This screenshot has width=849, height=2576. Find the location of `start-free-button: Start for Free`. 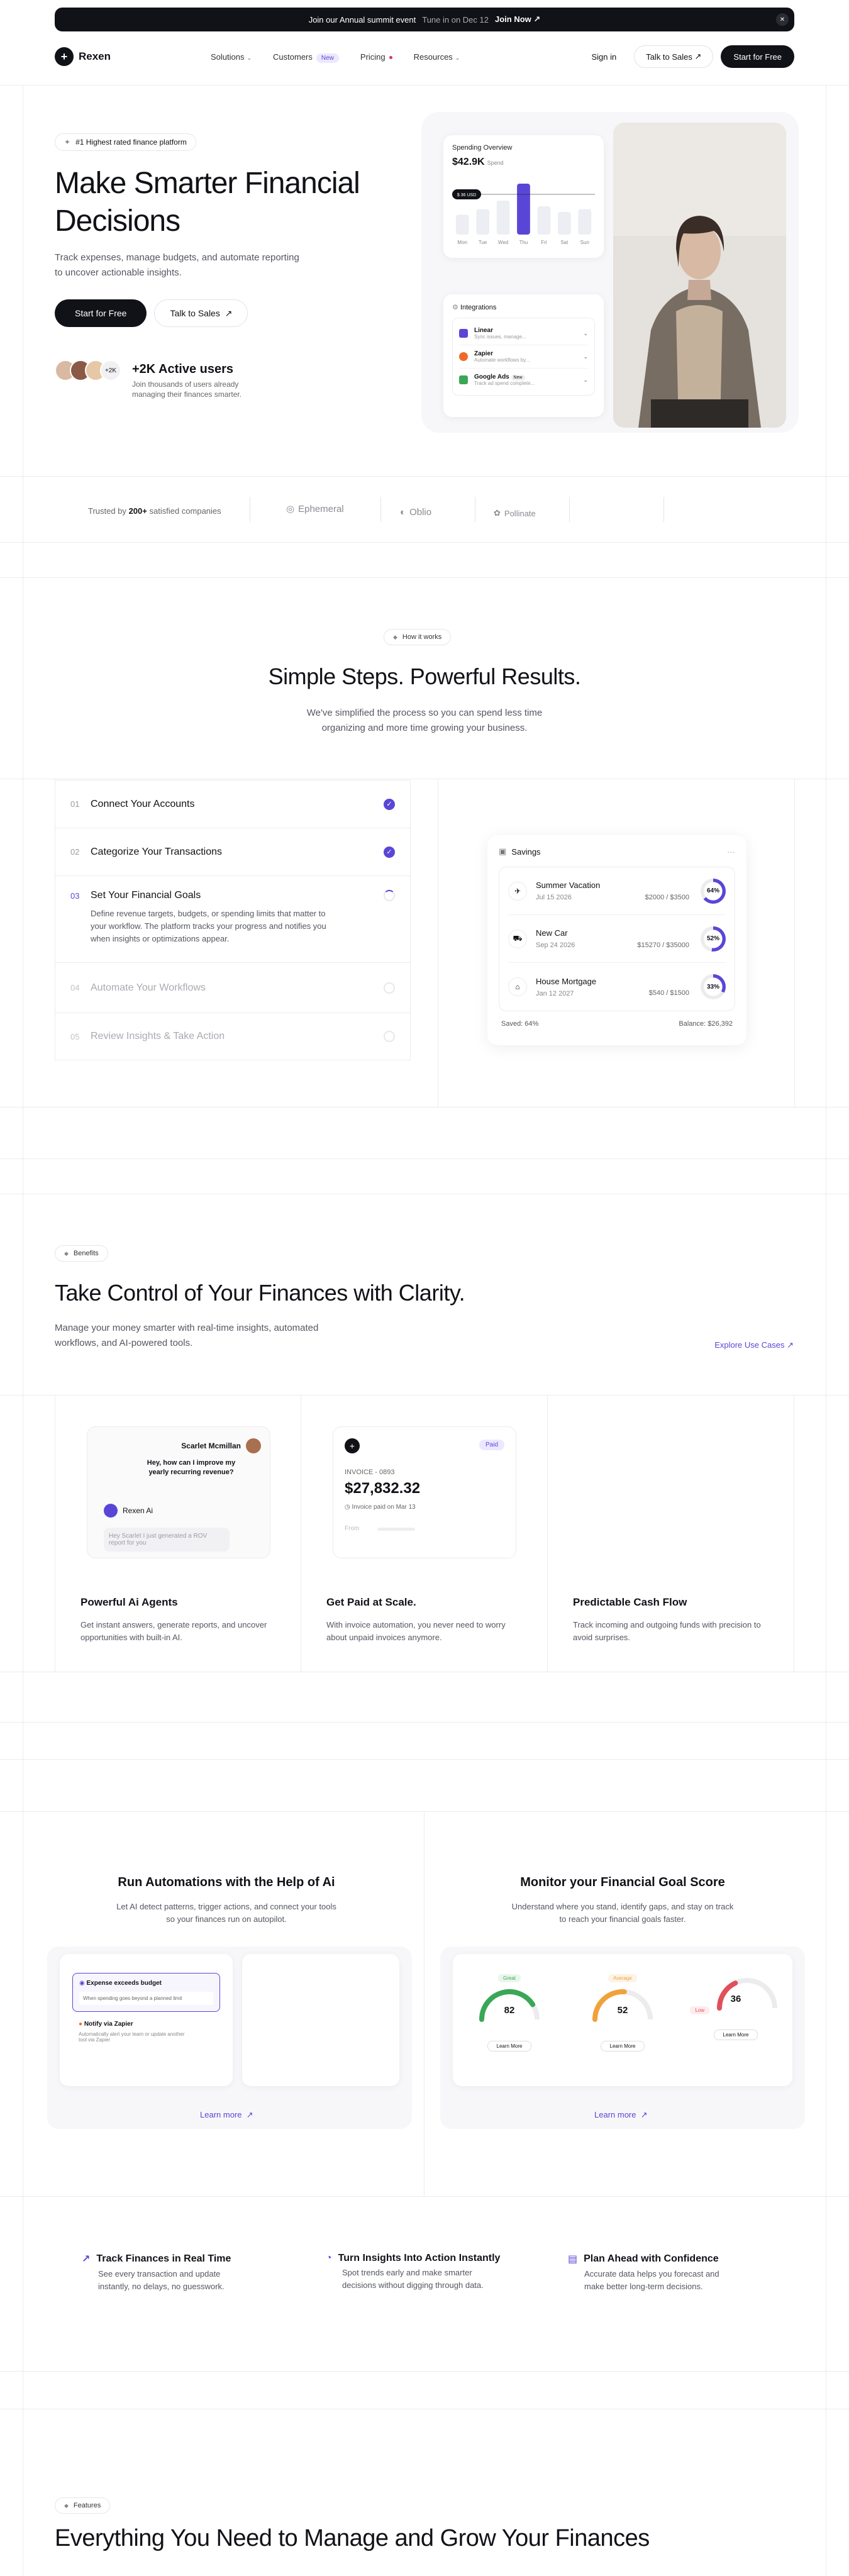

start-free-button: Start for Free is located at coordinates (758, 56).